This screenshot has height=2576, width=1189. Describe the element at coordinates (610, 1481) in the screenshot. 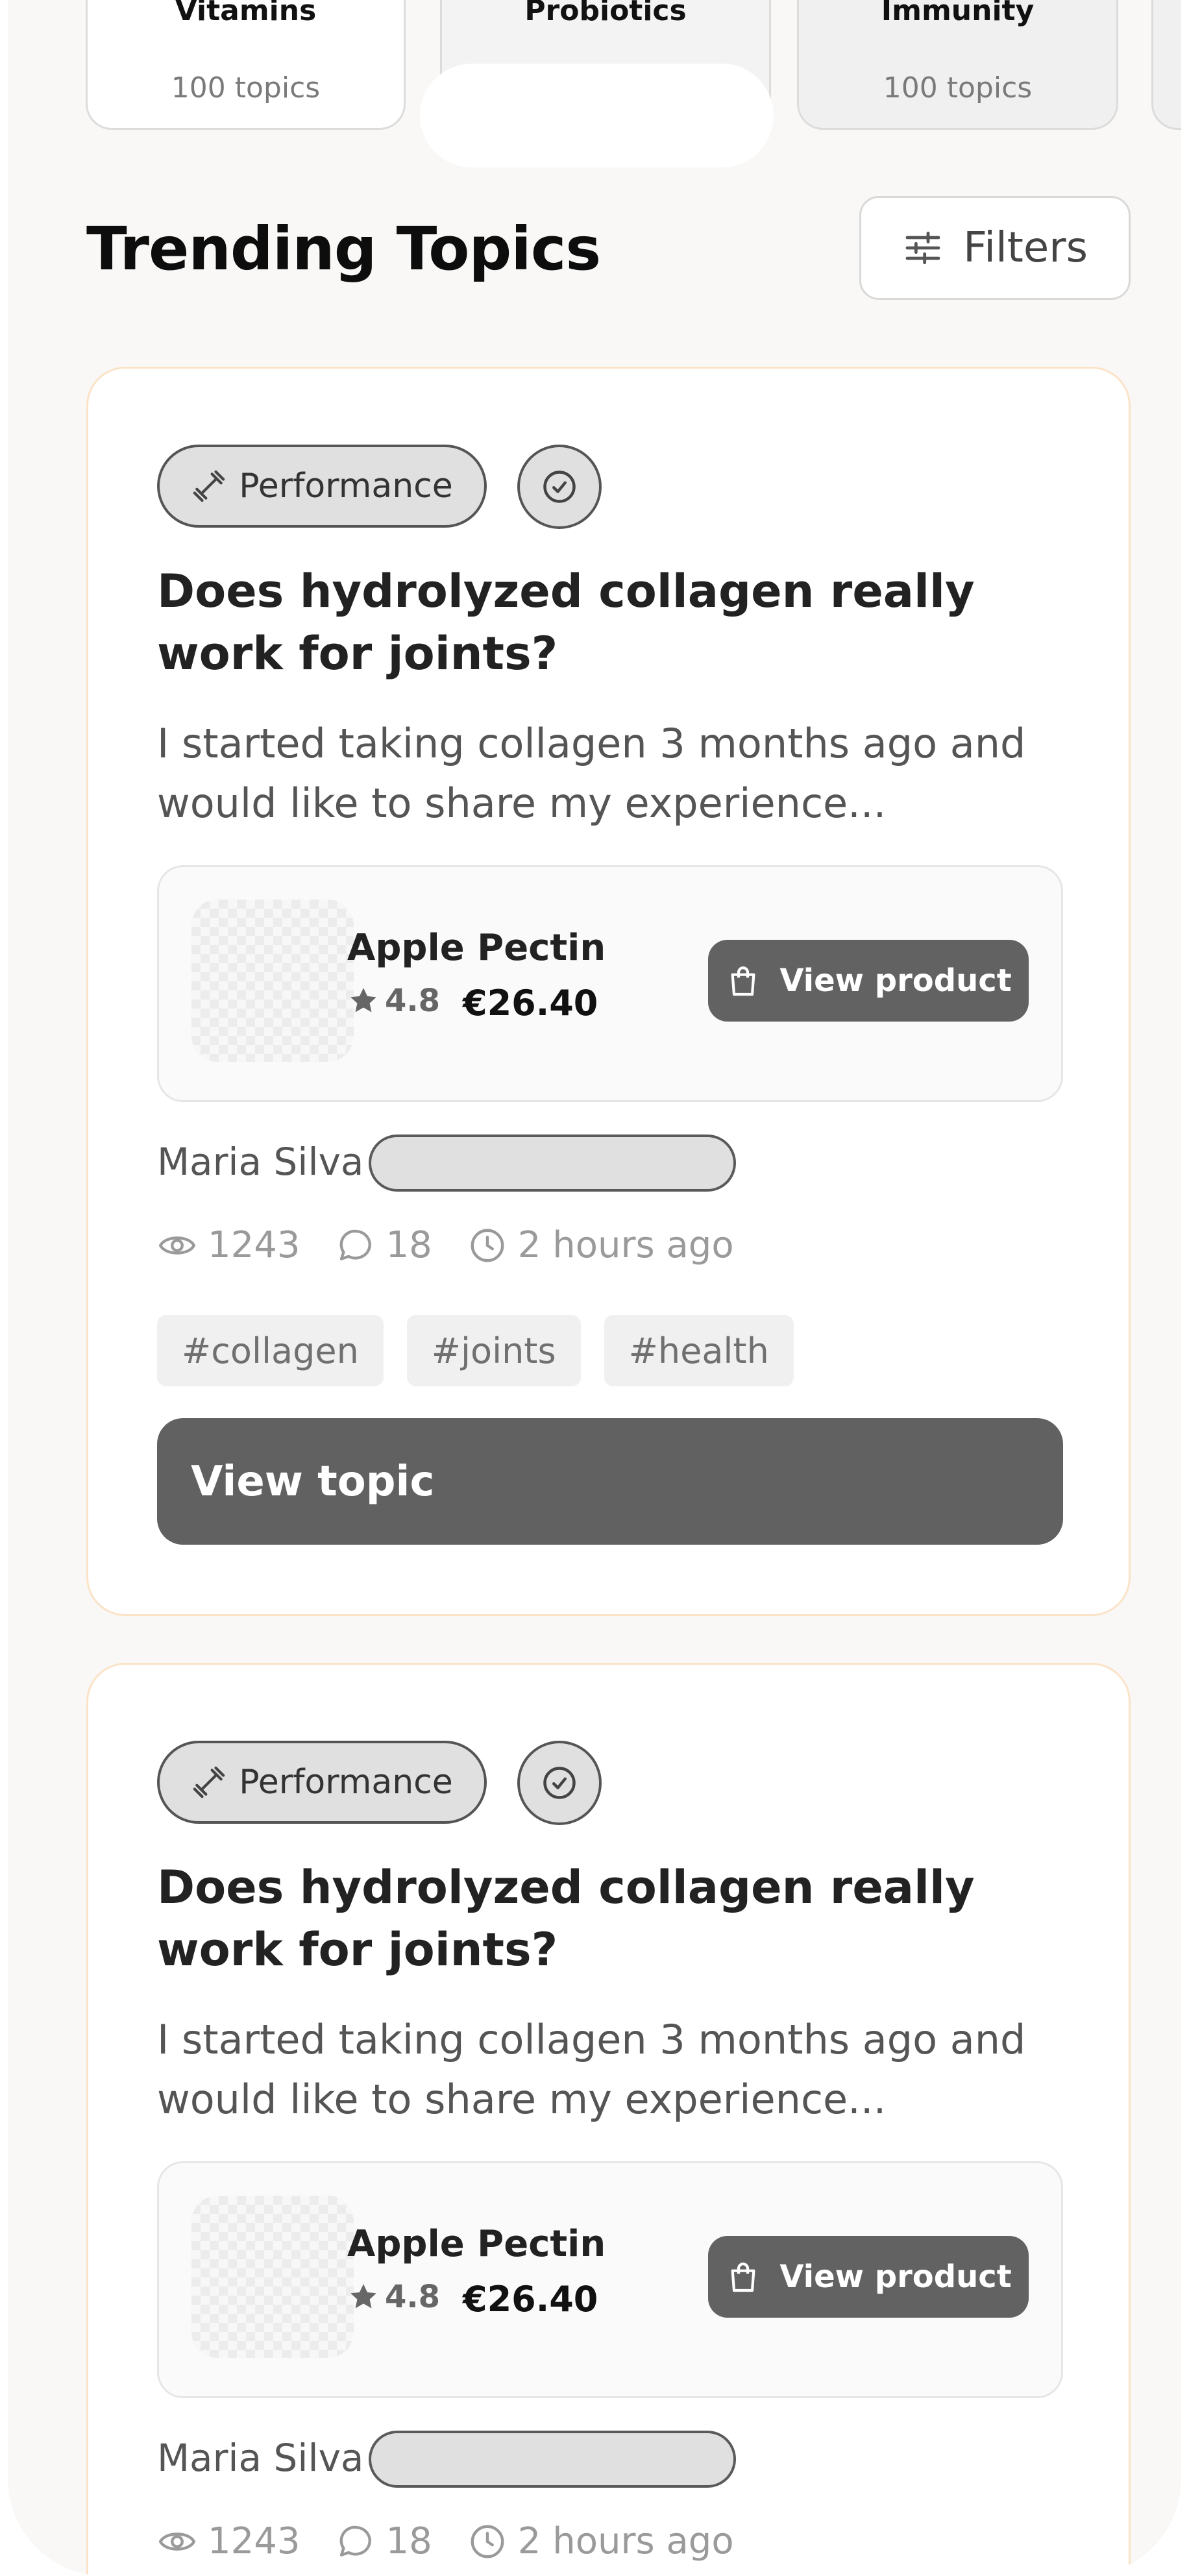

I see `view-topic-button: View topic` at that location.